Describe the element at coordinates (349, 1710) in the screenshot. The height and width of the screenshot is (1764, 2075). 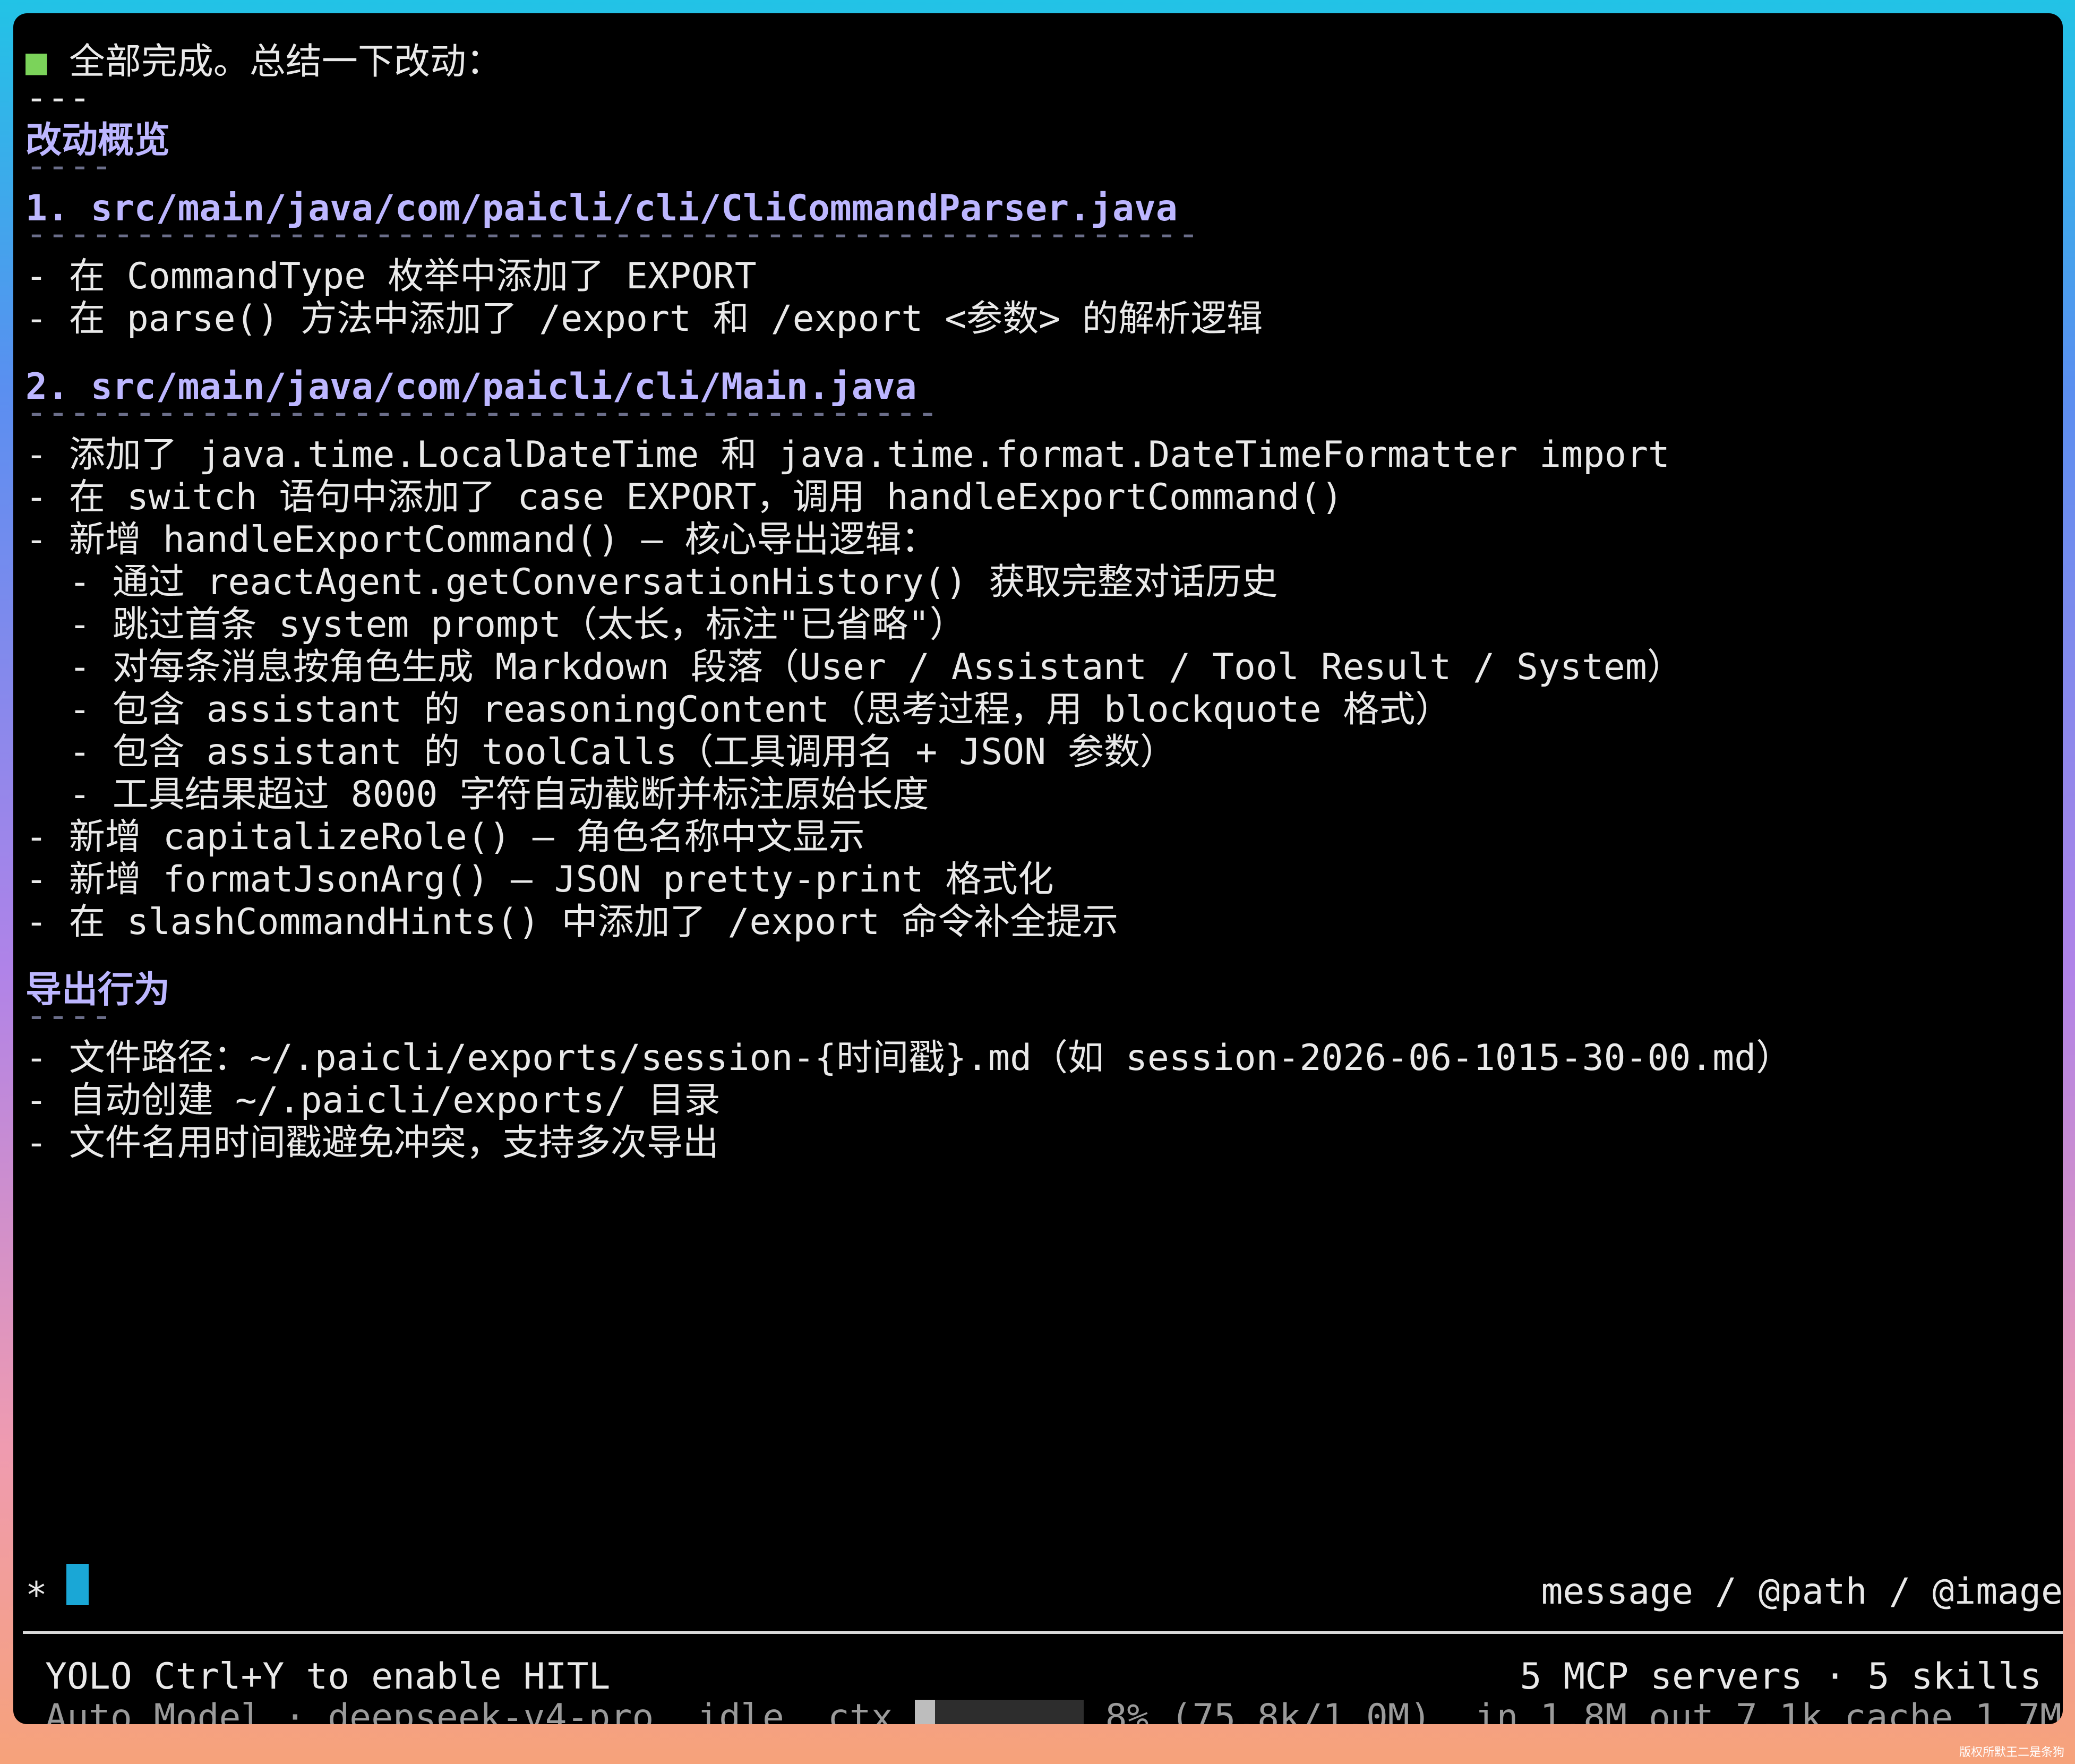
I see `model-label: Auto Model · deepseek-v4-pro` at that location.